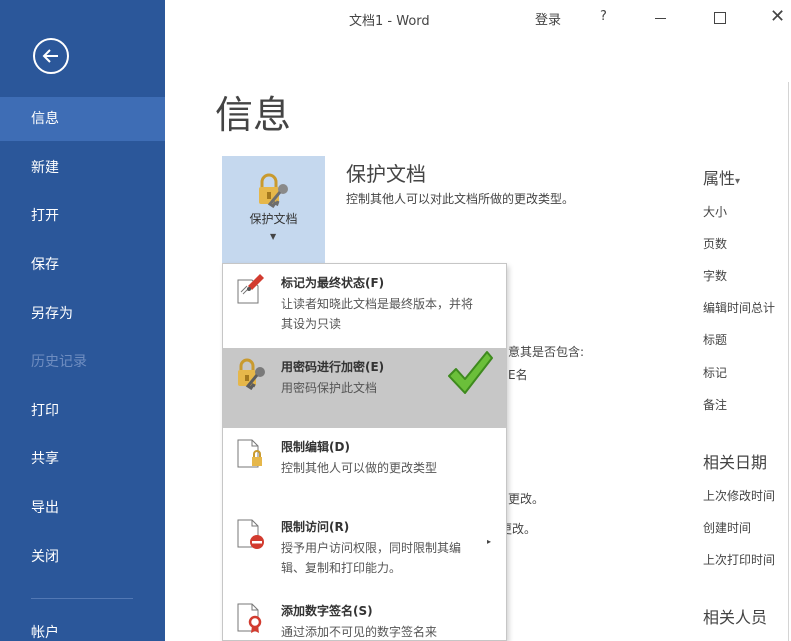 This screenshot has width=791, height=641. I want to click on menu-item-title: 标记为最终状态(F), so click(333, 283).